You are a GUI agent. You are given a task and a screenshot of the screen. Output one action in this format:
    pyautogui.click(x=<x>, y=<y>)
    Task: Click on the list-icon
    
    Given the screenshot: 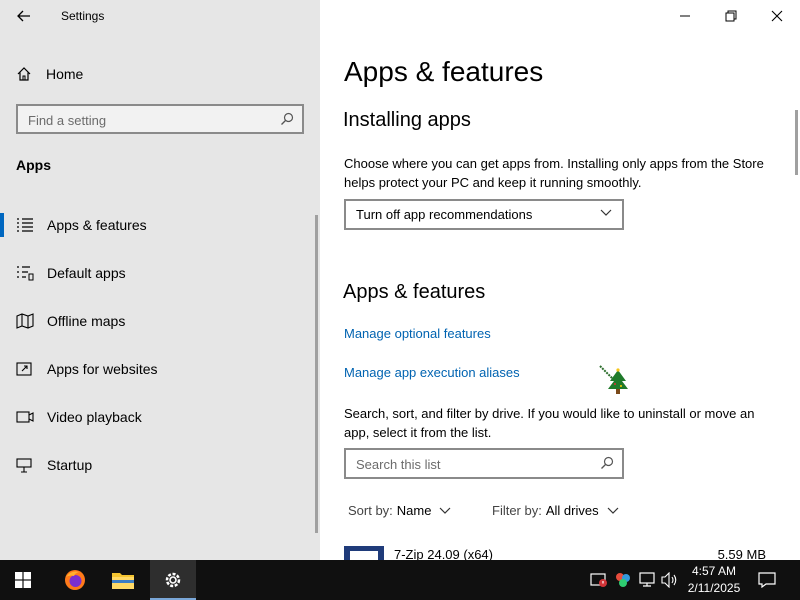 What is the action you would take?
    pyautogui.click(x=25, y=225)
    